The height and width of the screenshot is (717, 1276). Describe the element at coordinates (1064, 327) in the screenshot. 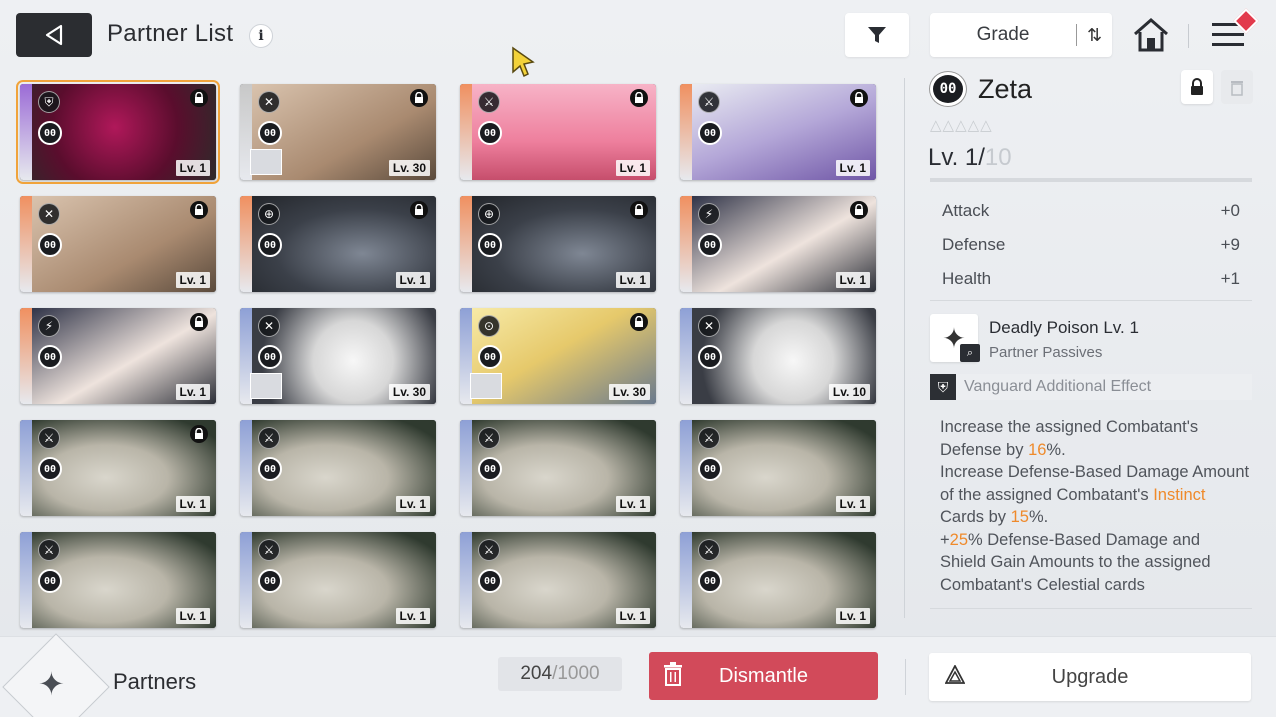

I see `skill-name: Deadly Poison Lv. 1` at that location.